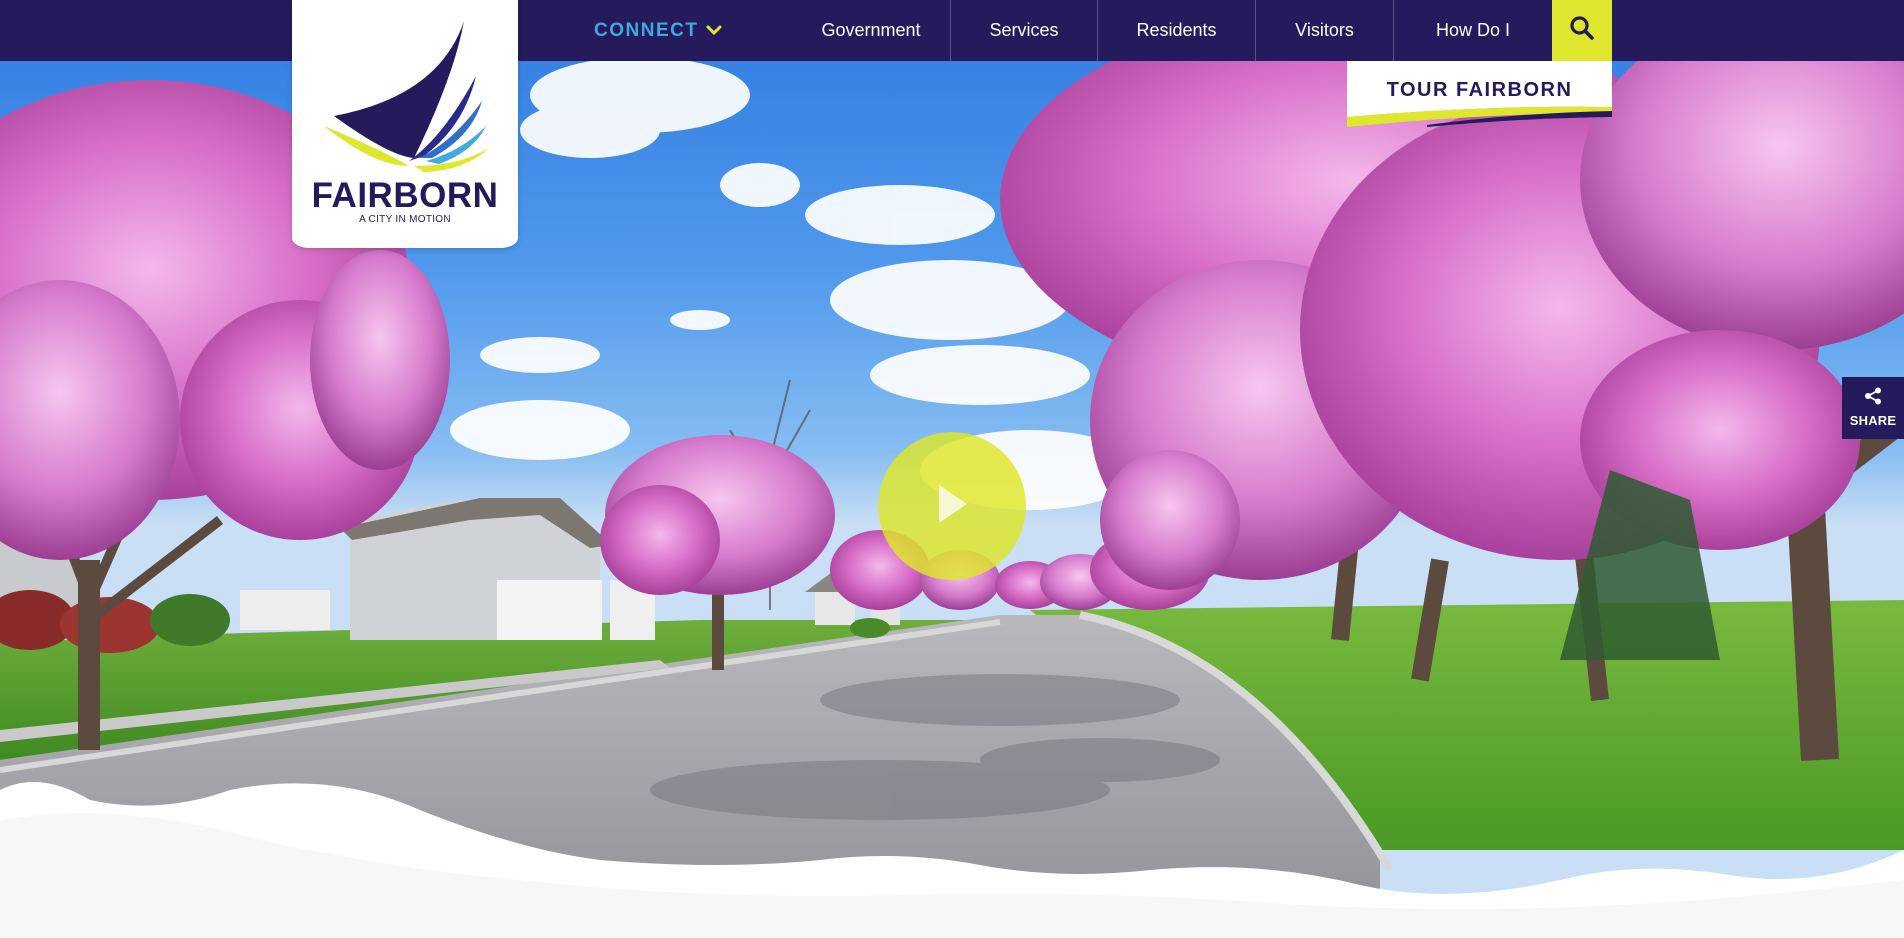 This screenshot has height=938, width=1904. I want to click on connect-menu-button: CONNECT, so click(658, 30).